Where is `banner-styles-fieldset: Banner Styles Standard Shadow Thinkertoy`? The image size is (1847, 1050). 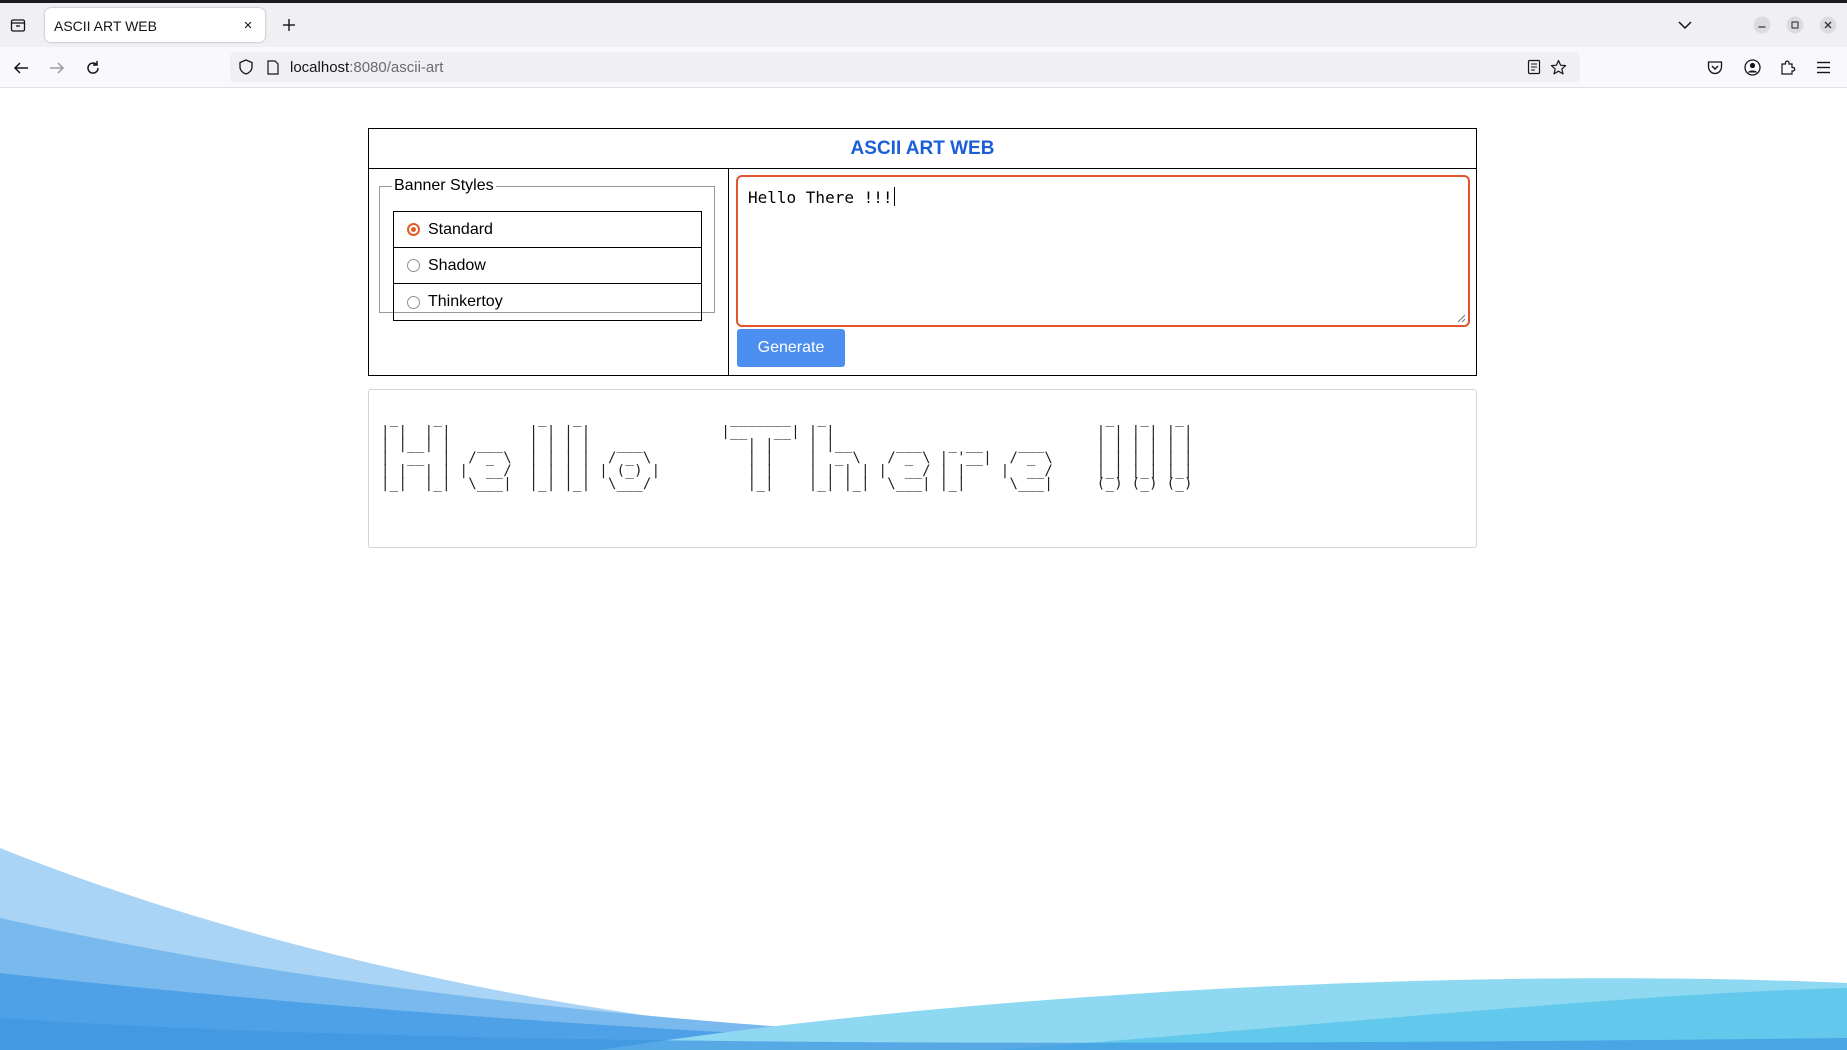 banner-styles-fieldset: Banner Styles Standard Shadow Thinkertoy is located at coordinates (547, 249).